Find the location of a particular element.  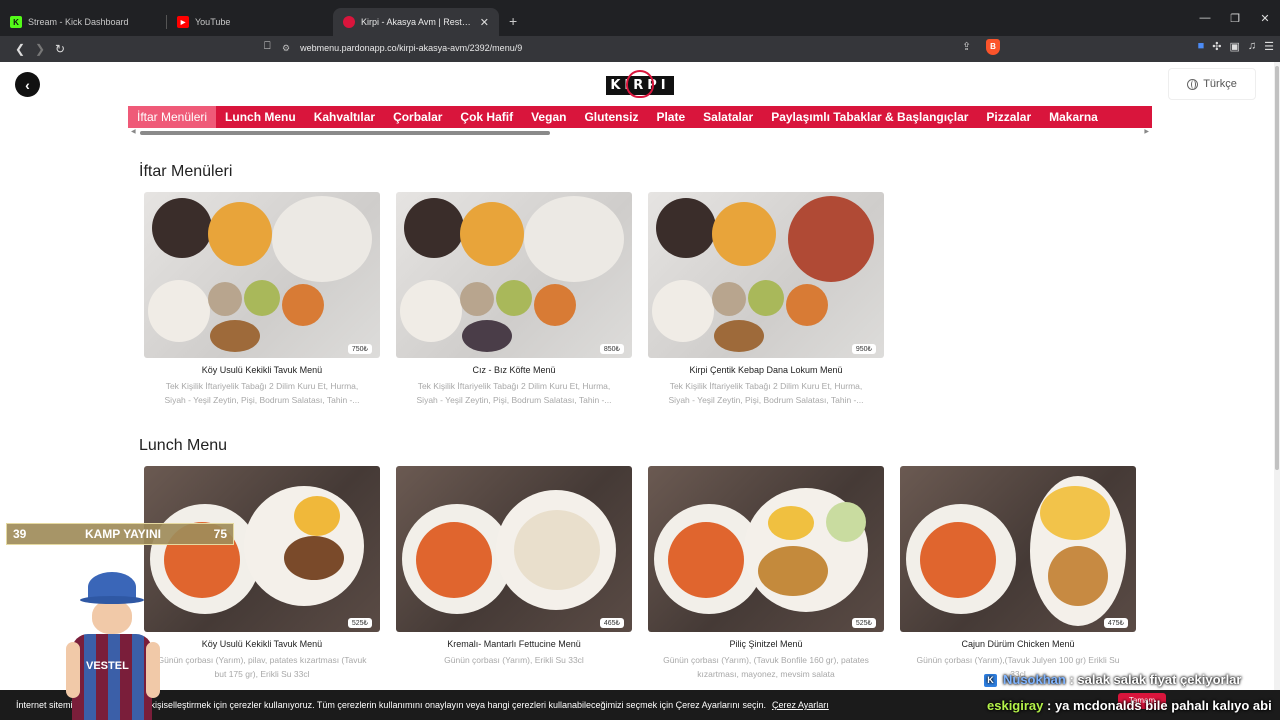

music-icon: ♫ is located at coordinates (1252, 46).